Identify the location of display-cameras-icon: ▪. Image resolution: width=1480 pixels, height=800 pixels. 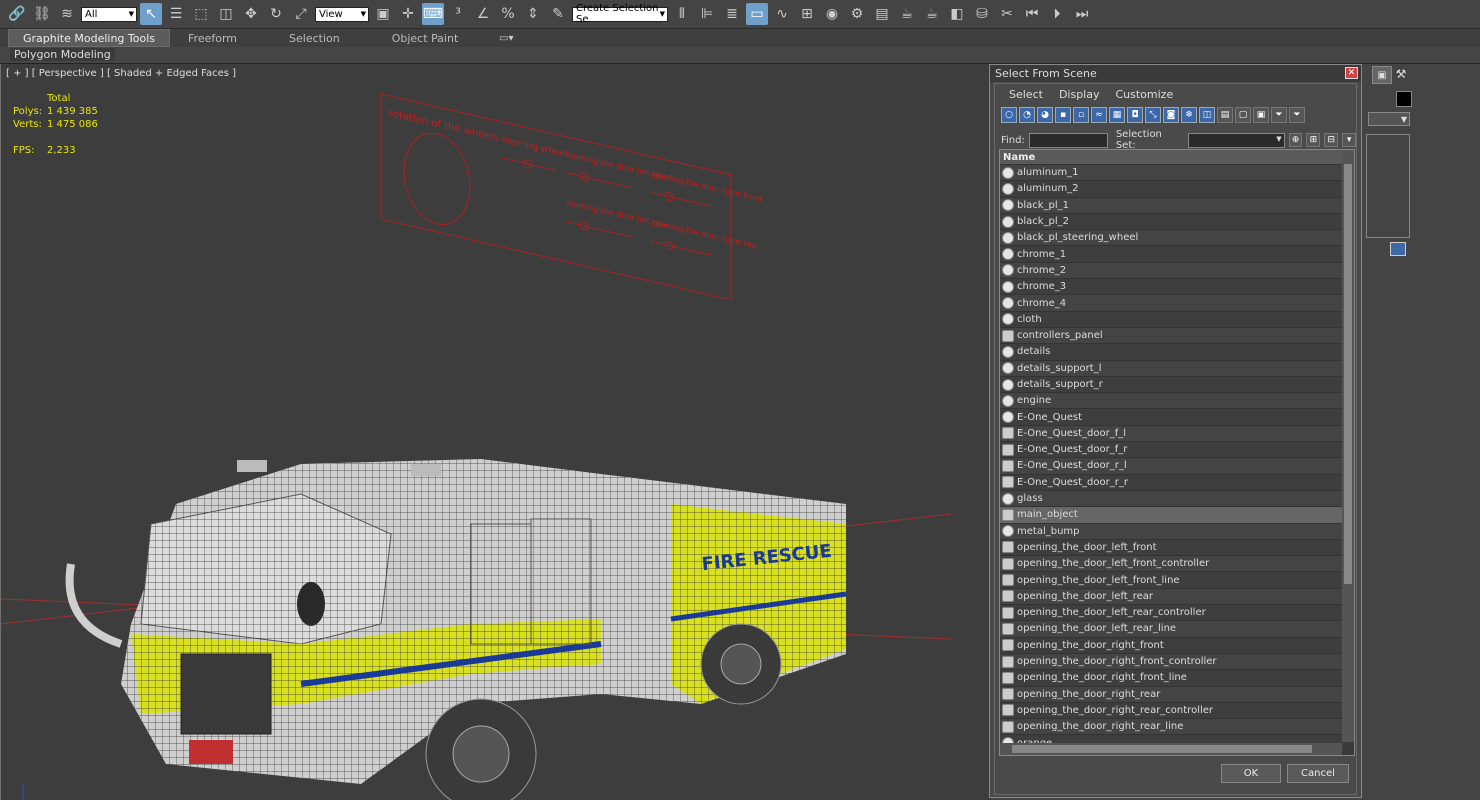
(1063, 115).